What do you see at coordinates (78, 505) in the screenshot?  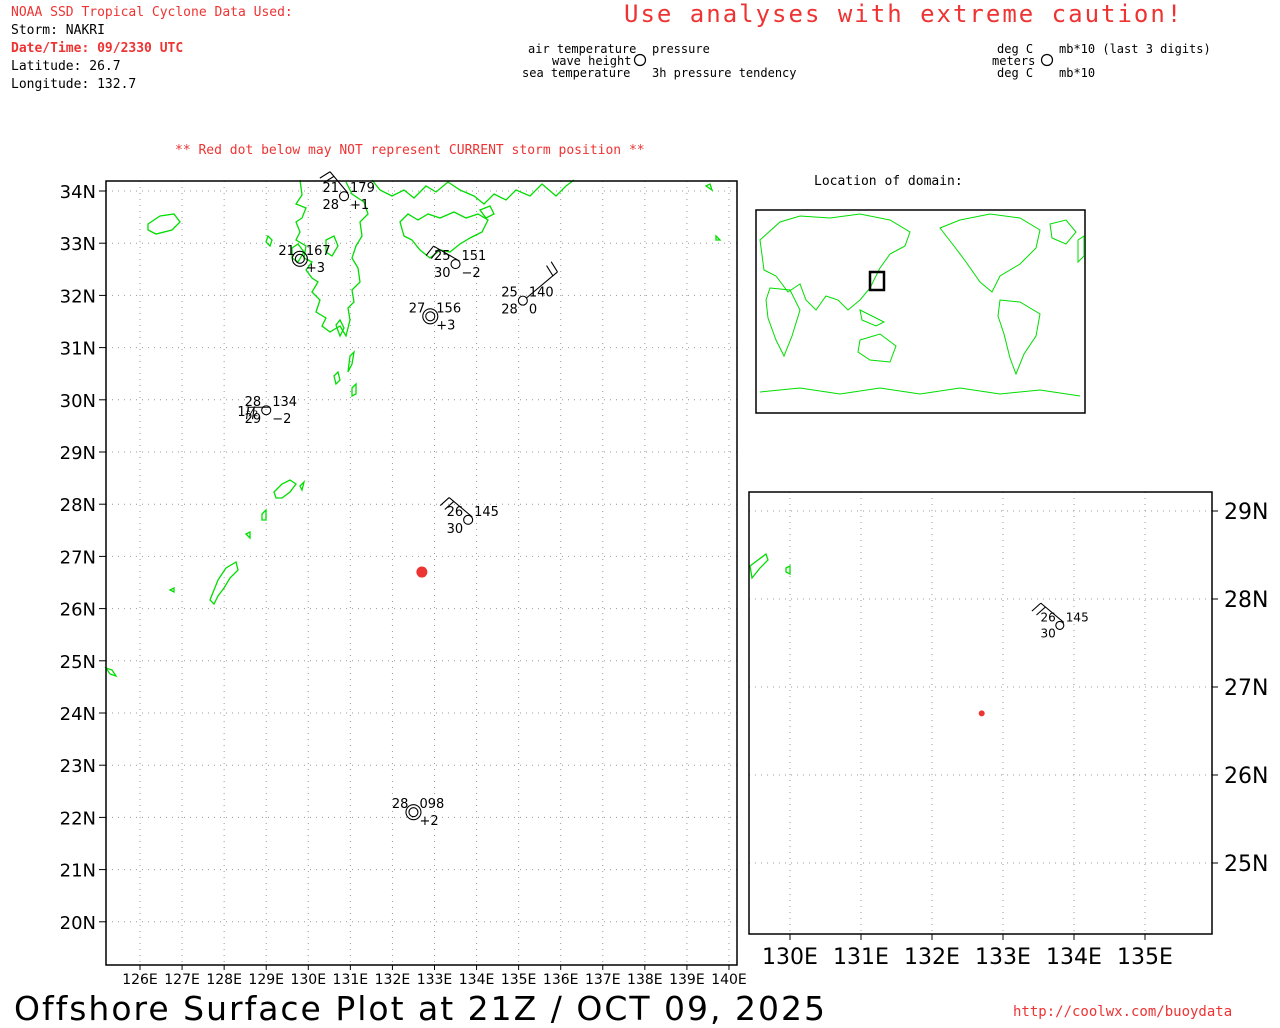 I see `main-lat-label: 28N` at bounding box center [78, 505].